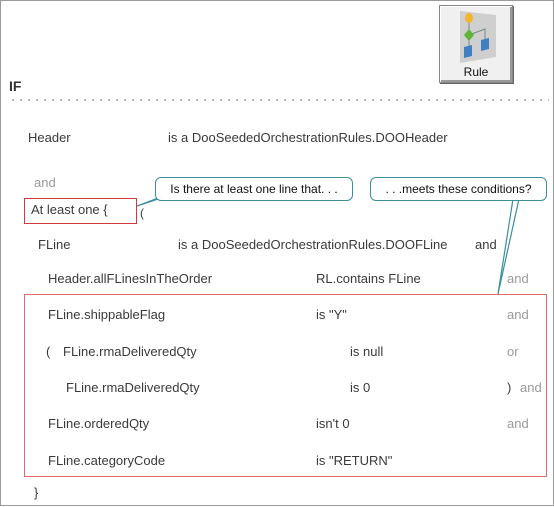  What do you see at coordinates (360, 388) in the screenshot?
I see `condition-operator: is 0` at bounding box center [360, 388].